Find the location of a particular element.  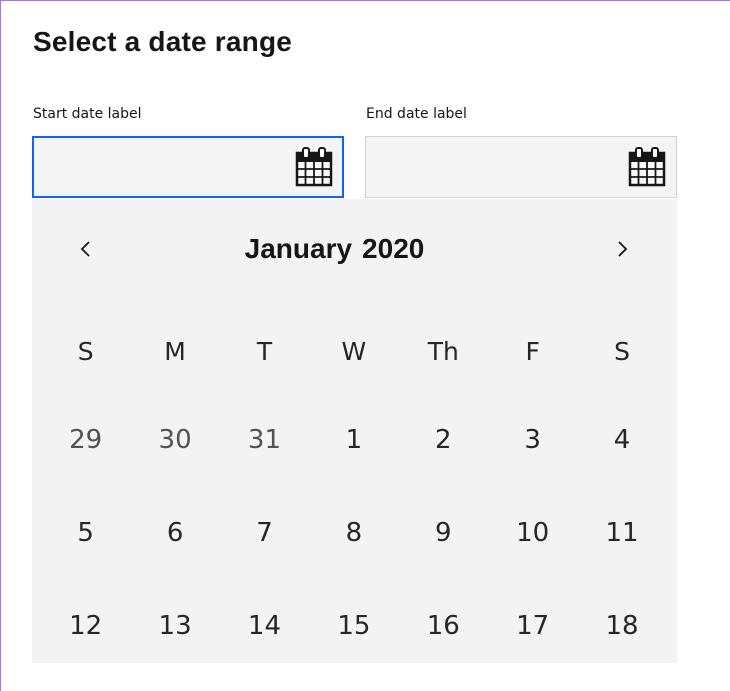

weekday-saturday: S is located at coordinates (622, 351).